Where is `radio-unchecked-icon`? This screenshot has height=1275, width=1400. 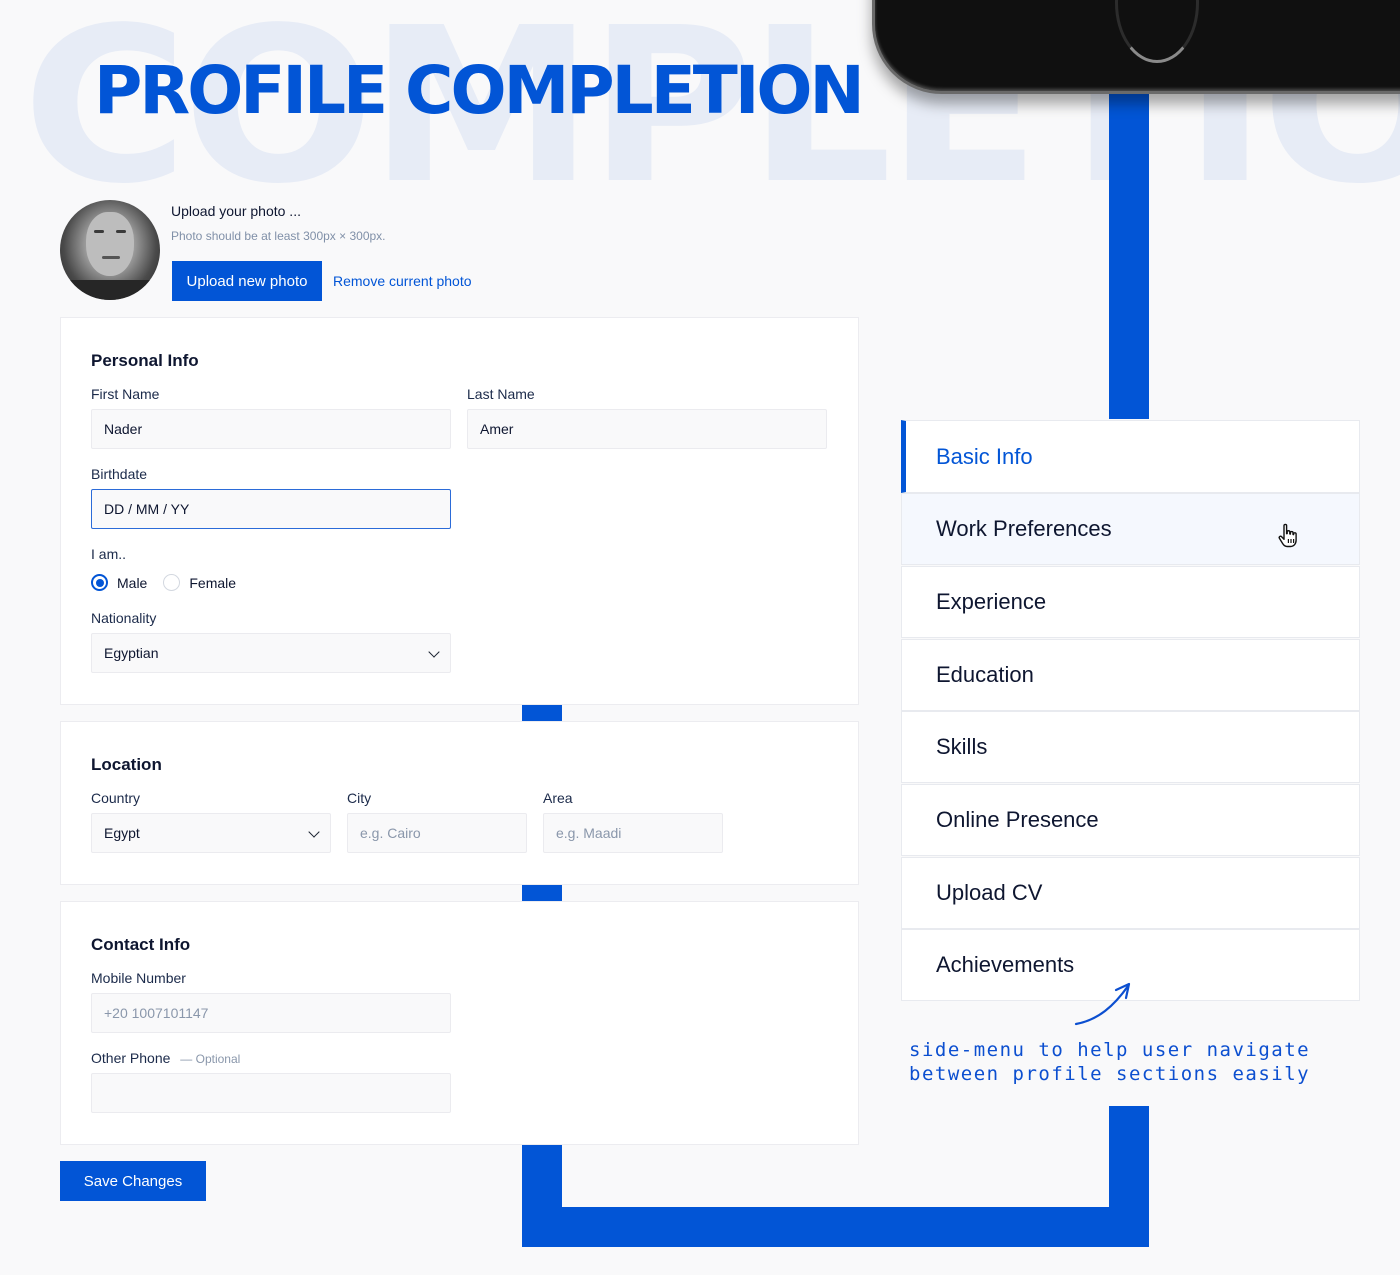
radio-unchecked-icon is located at coordinates (172, 582).